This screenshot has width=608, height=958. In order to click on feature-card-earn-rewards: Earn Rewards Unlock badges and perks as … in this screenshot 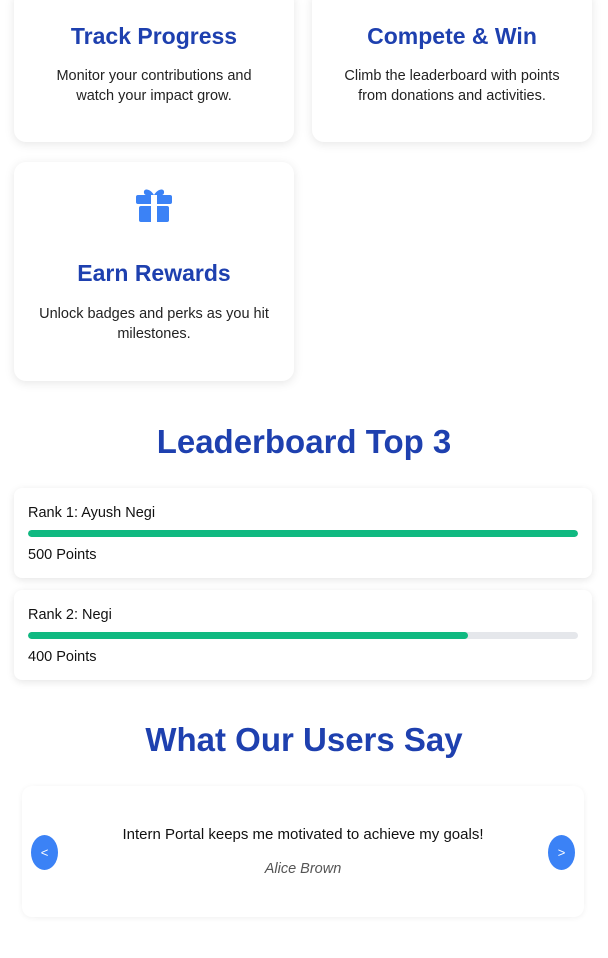, I will do `click(154, 271)`.